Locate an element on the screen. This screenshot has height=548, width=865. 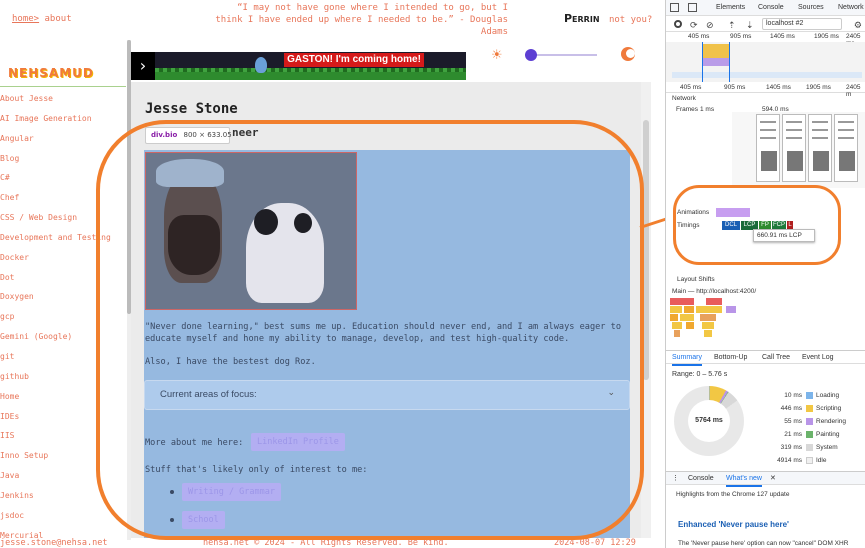
logo-divider is located at coordinates (63, 86).